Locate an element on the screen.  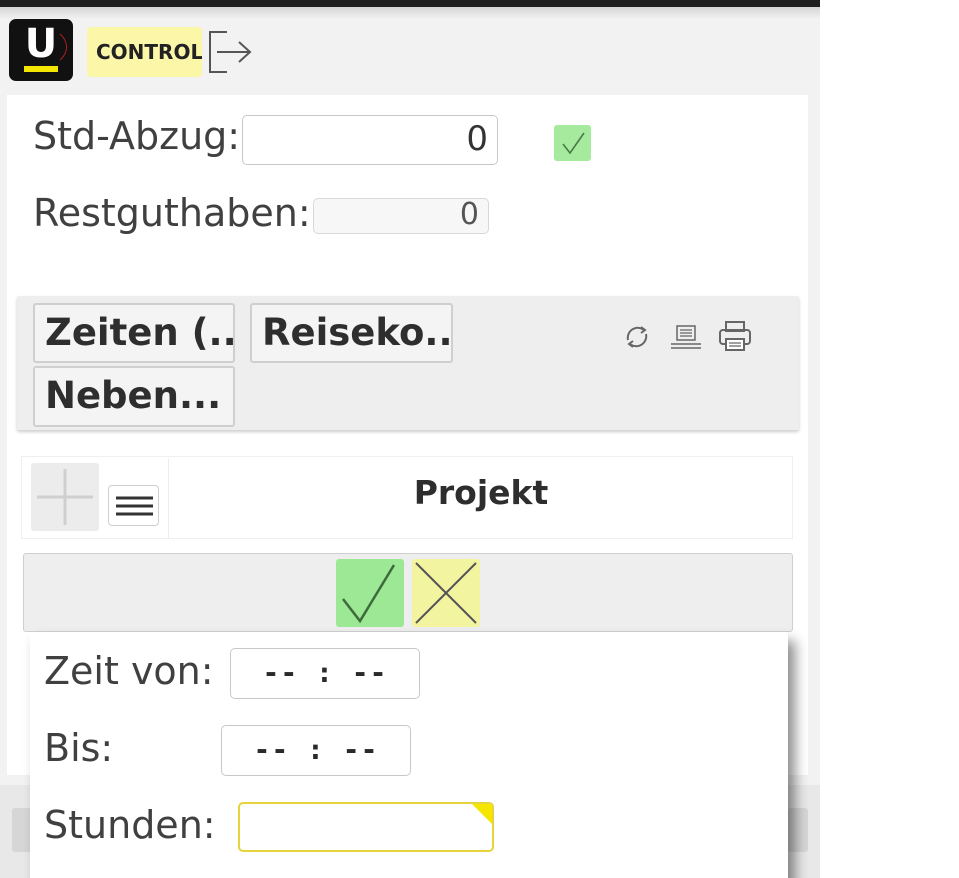
bis-input: -- is located at coordinates (316, 750).